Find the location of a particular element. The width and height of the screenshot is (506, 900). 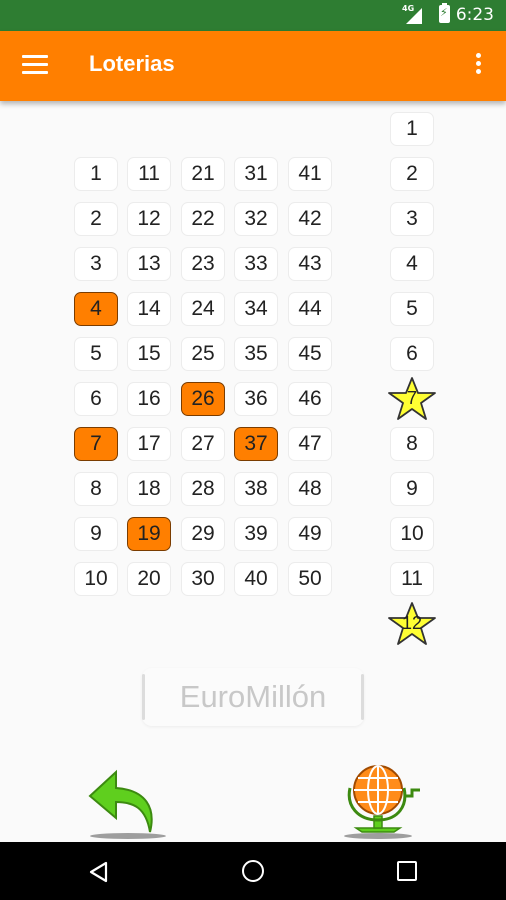

star-cell-6: 6 is located at coordinates (412, 354).